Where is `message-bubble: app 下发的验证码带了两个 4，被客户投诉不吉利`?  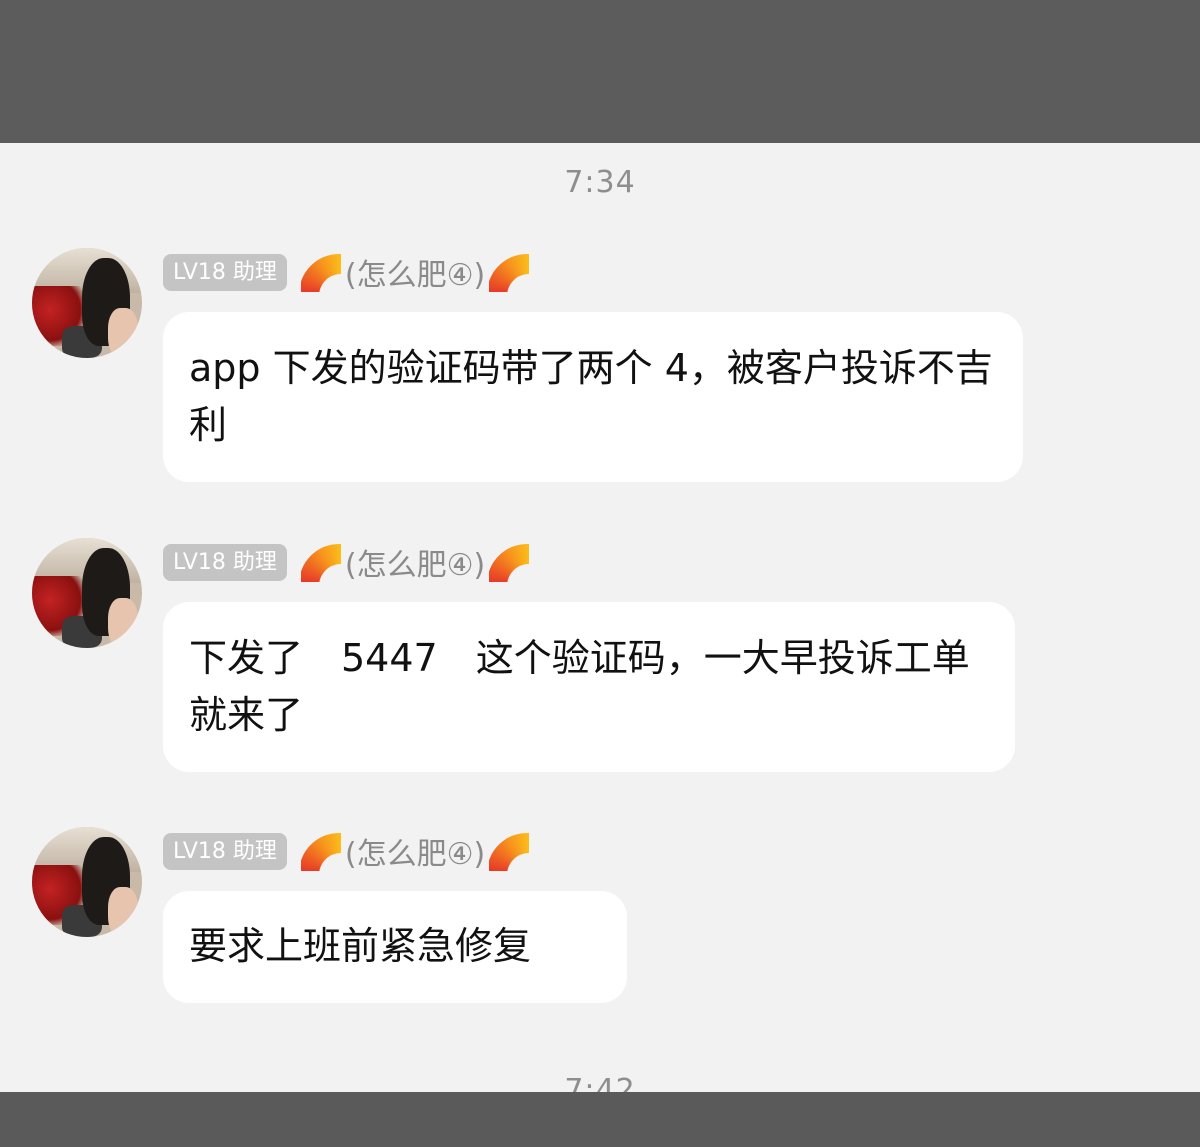
message-bubble: app 下发的验证码带了两个 4，被客户投诉不吉利 is located at coordinates (593, 397).